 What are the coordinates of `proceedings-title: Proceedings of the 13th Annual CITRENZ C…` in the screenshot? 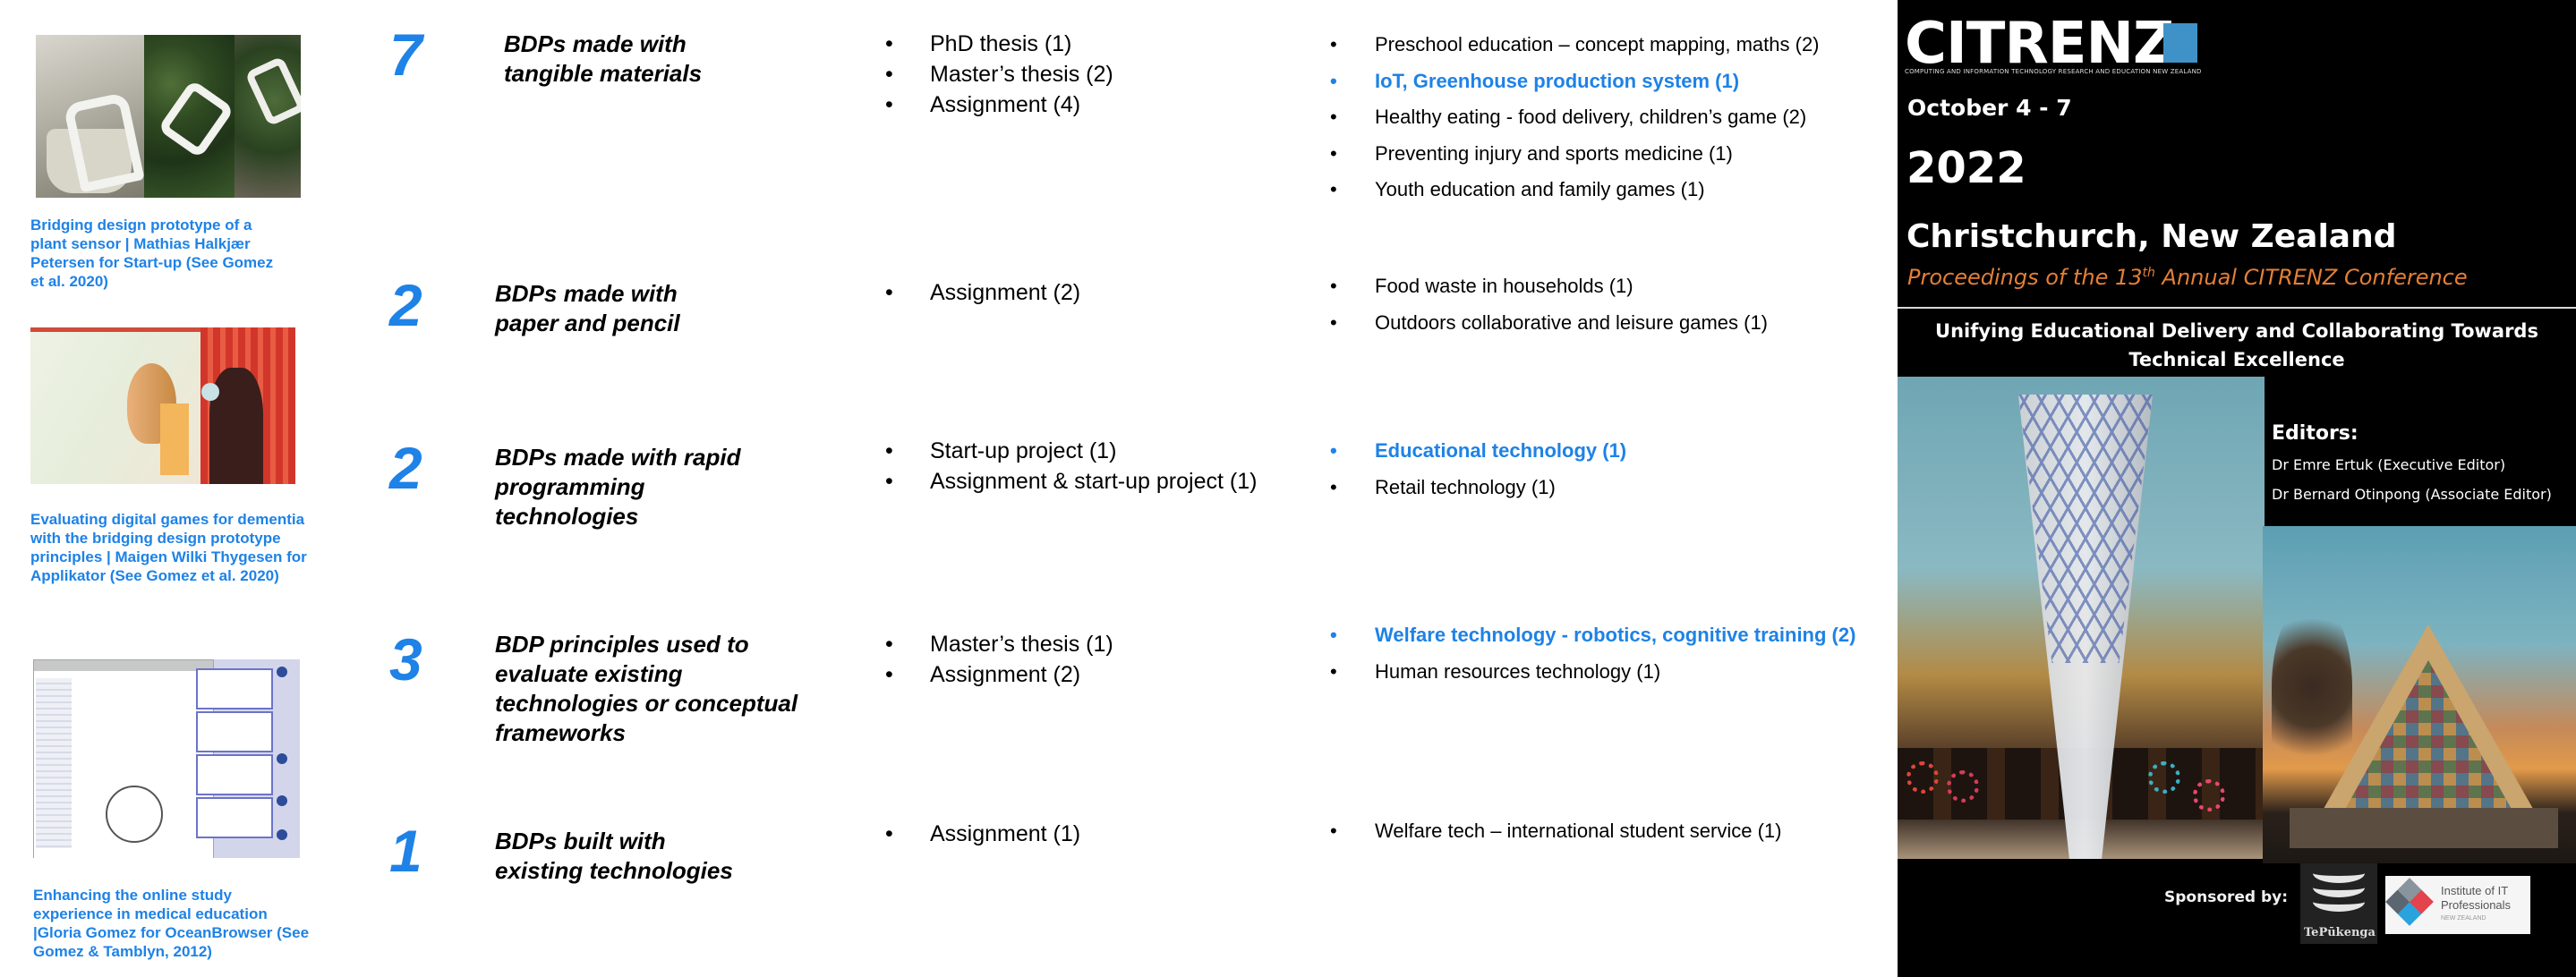 It's located at (2187, 277).